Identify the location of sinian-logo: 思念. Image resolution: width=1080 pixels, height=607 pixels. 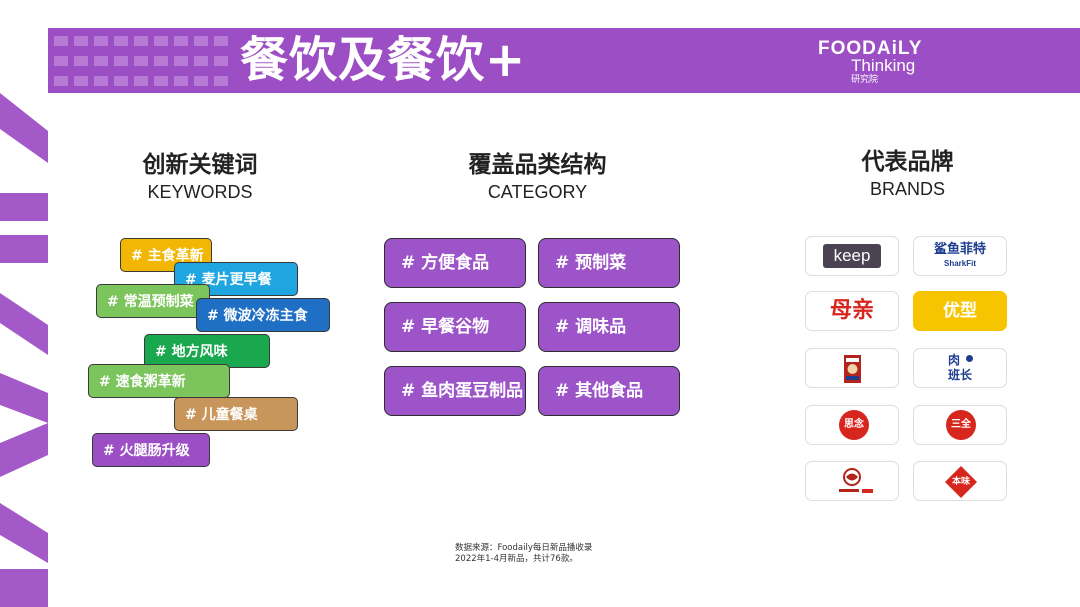
(854, 425).